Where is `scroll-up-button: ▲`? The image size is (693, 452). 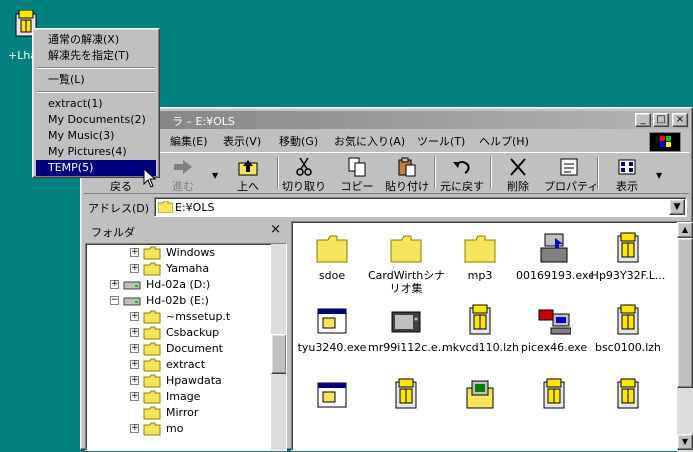
scroll-up-button: ▲ is located at coordinates (685, 230).